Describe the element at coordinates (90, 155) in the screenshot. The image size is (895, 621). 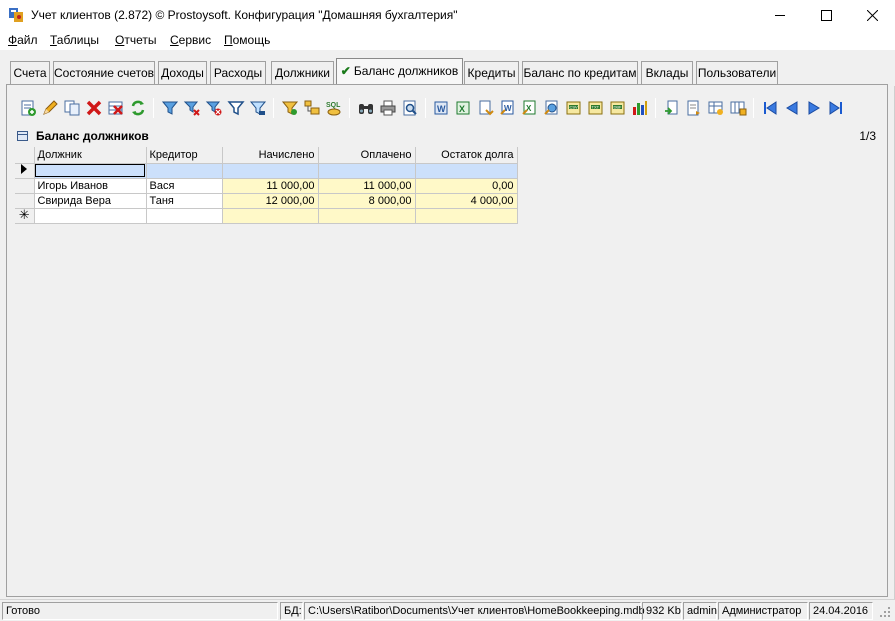
I see `column-header-debtor: Должник` at that location.